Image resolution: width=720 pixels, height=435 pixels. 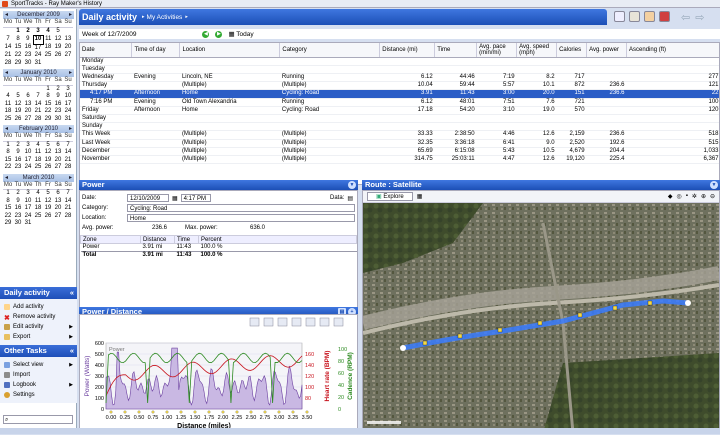 What do you see at coordinates (607, 50) in the screenshot?
I see `grid-col-header: Avg. power` at bounding box center [607, 50].